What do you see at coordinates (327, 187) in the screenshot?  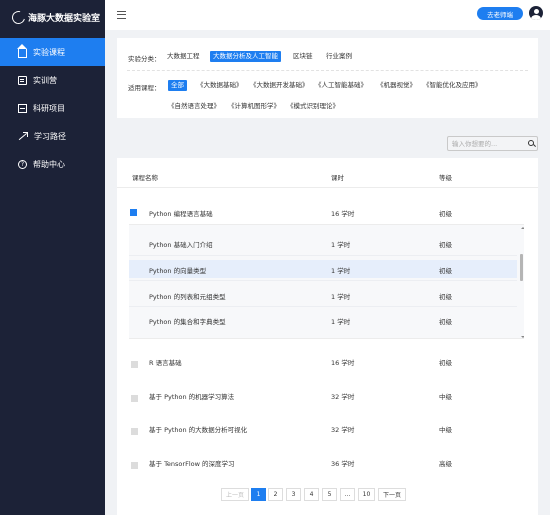 I see `header-divider` at bounding box center [327, 187].